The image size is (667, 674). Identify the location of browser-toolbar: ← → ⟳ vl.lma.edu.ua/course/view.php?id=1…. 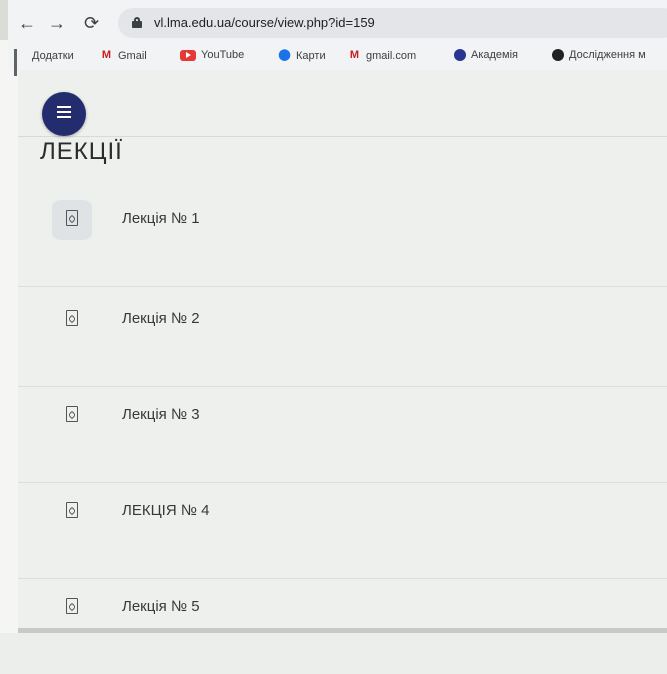
(337, 23).